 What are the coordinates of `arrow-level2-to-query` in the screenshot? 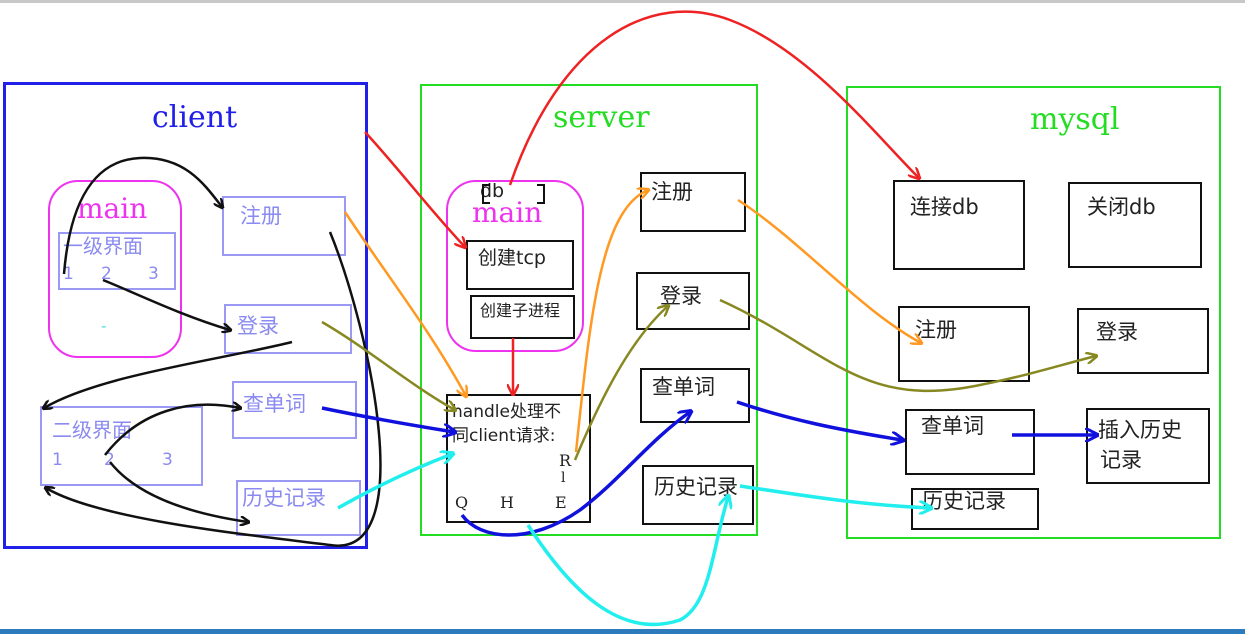 It's located at (172, 430).